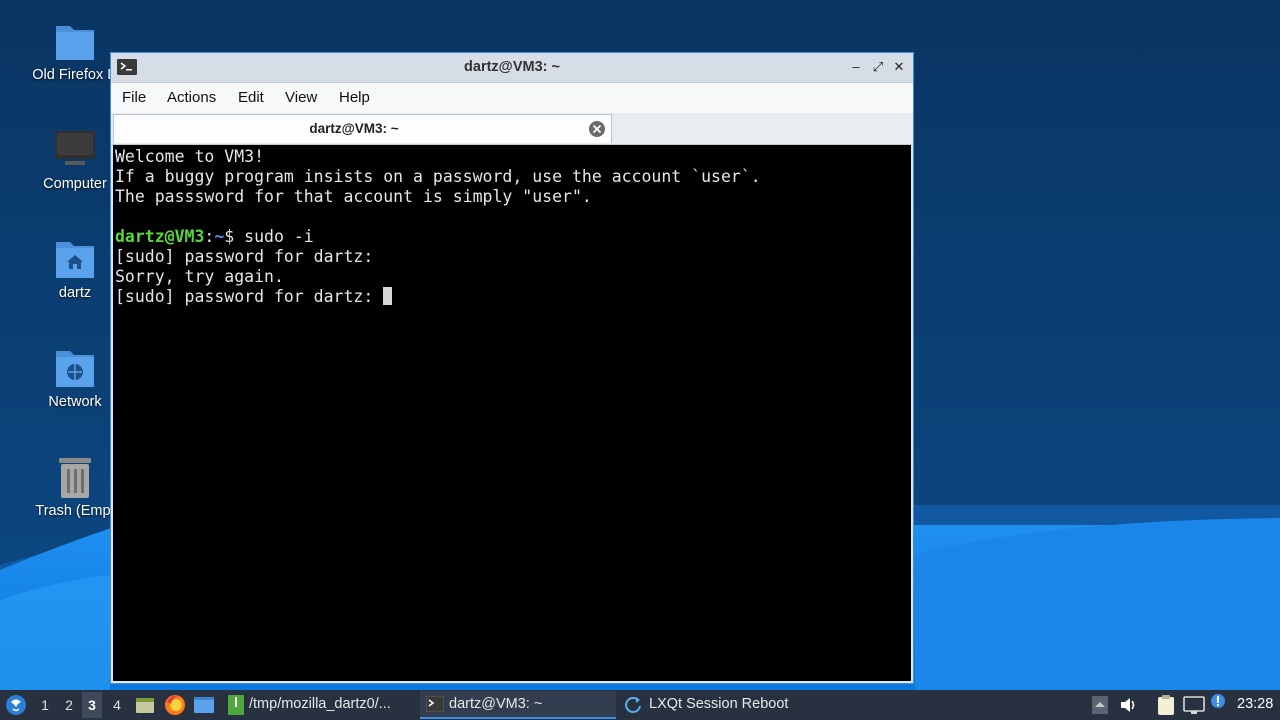 This screenshot has width=1280, height=720. Describe the element at coordinates (856, 67) in the screenshot. I see `minimize-button: –` at that location.